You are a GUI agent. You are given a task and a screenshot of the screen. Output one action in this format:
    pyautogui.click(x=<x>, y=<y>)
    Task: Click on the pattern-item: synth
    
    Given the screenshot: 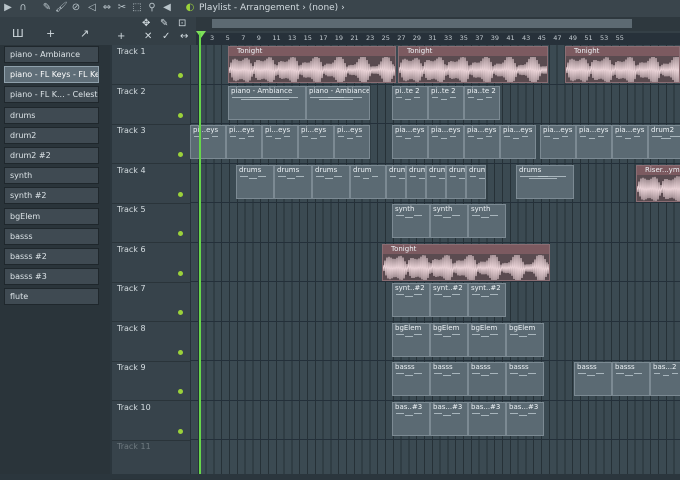 What is the action you would take?
    pyautogui.click(x=51, y=176)
    